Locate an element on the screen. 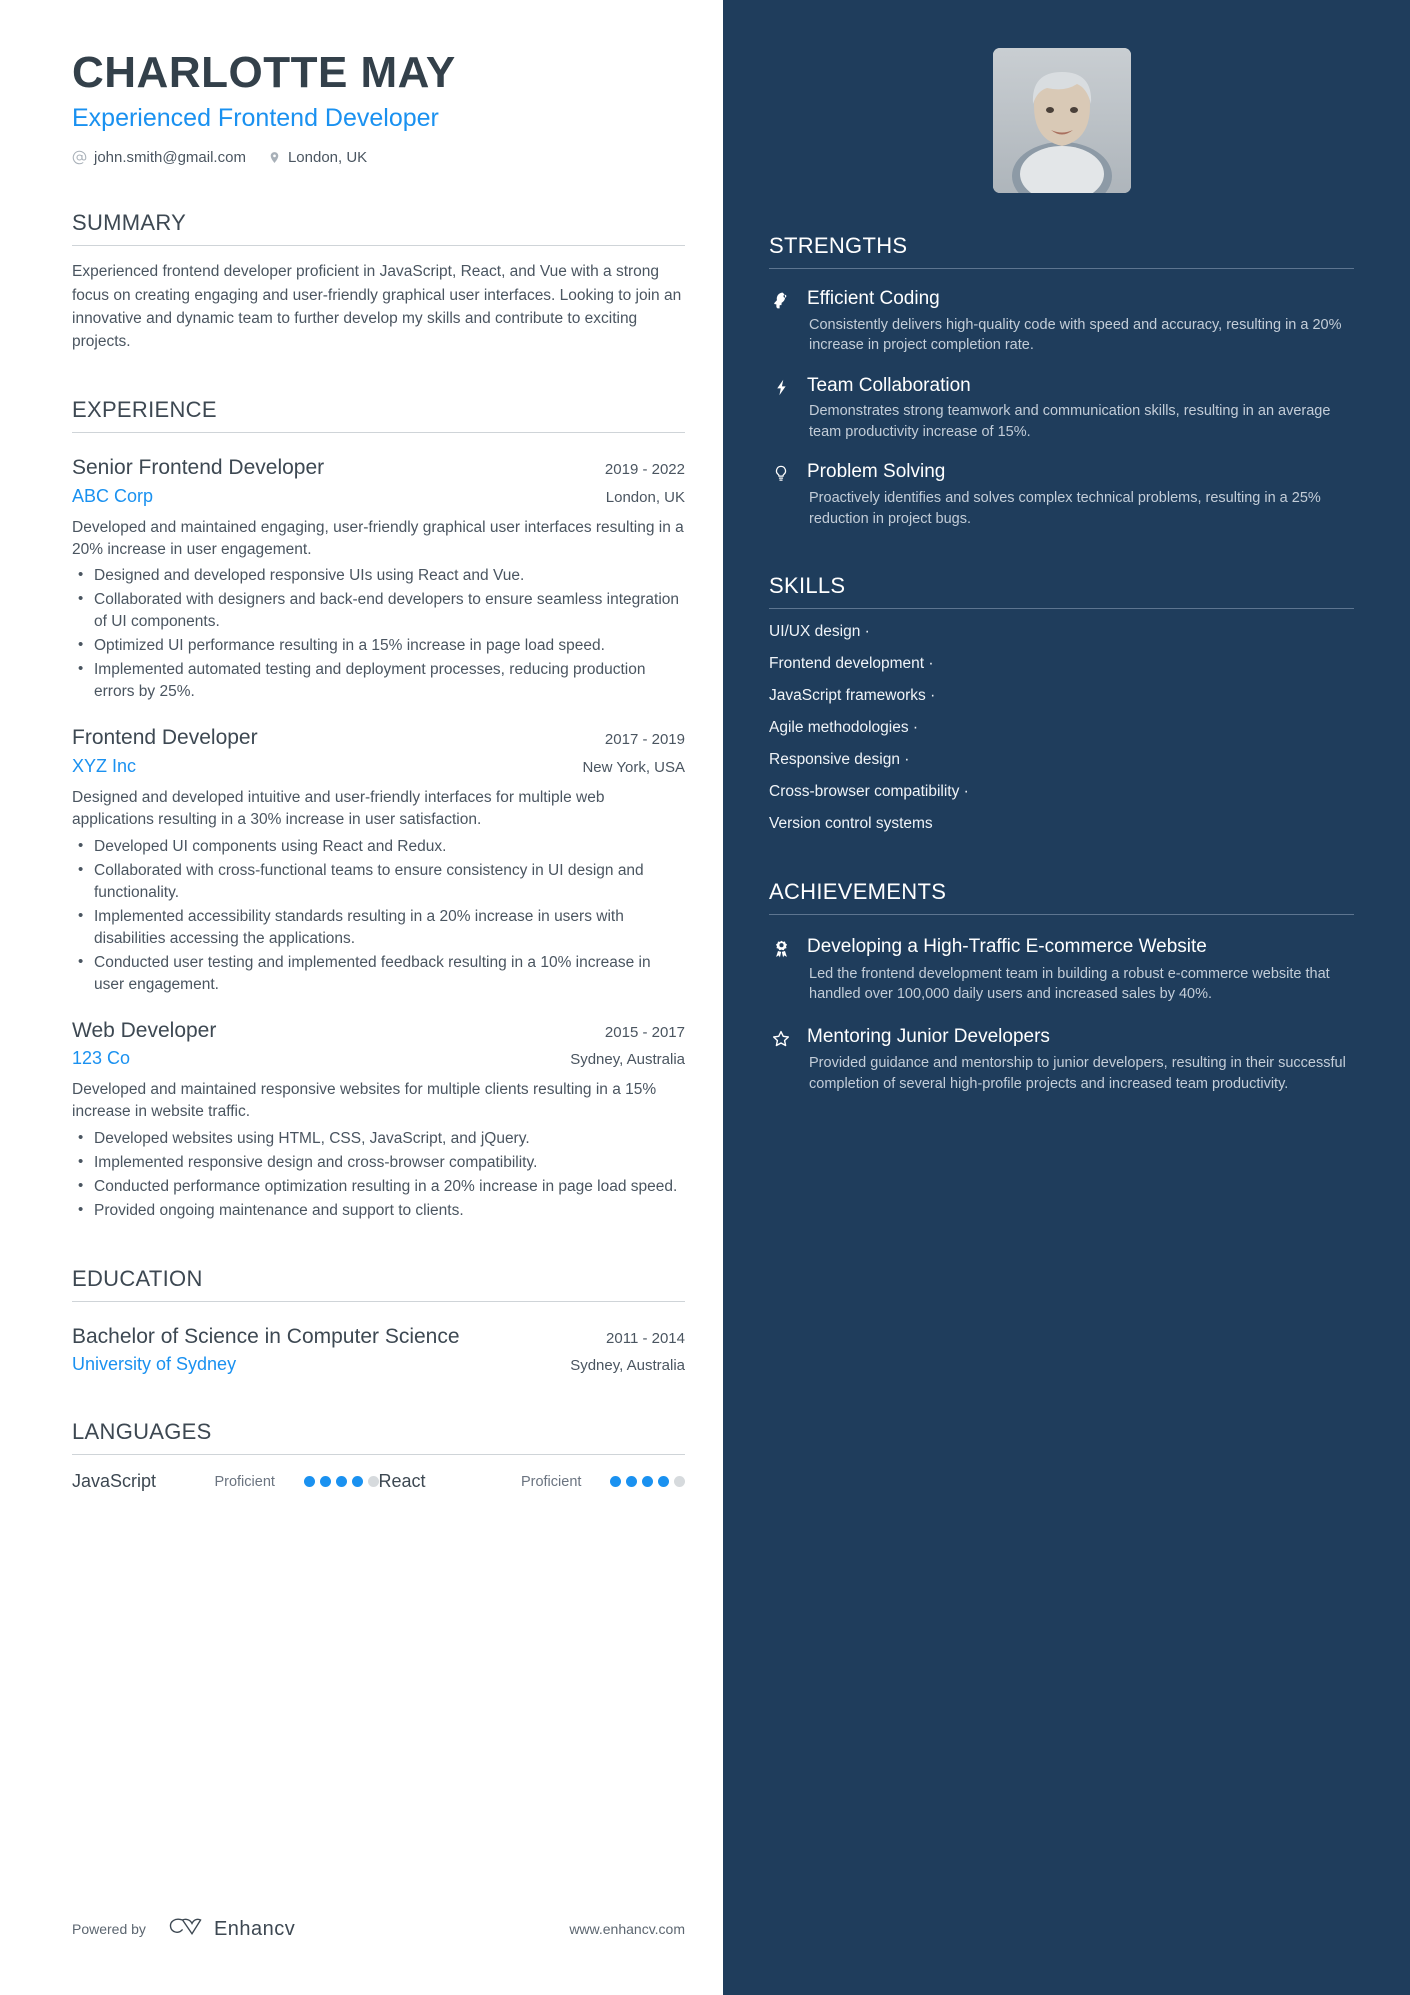 The width and height of the screenshot is (1410, 1995). page-title: CHARLOTTE MAY is located at coordinates (264, 72).